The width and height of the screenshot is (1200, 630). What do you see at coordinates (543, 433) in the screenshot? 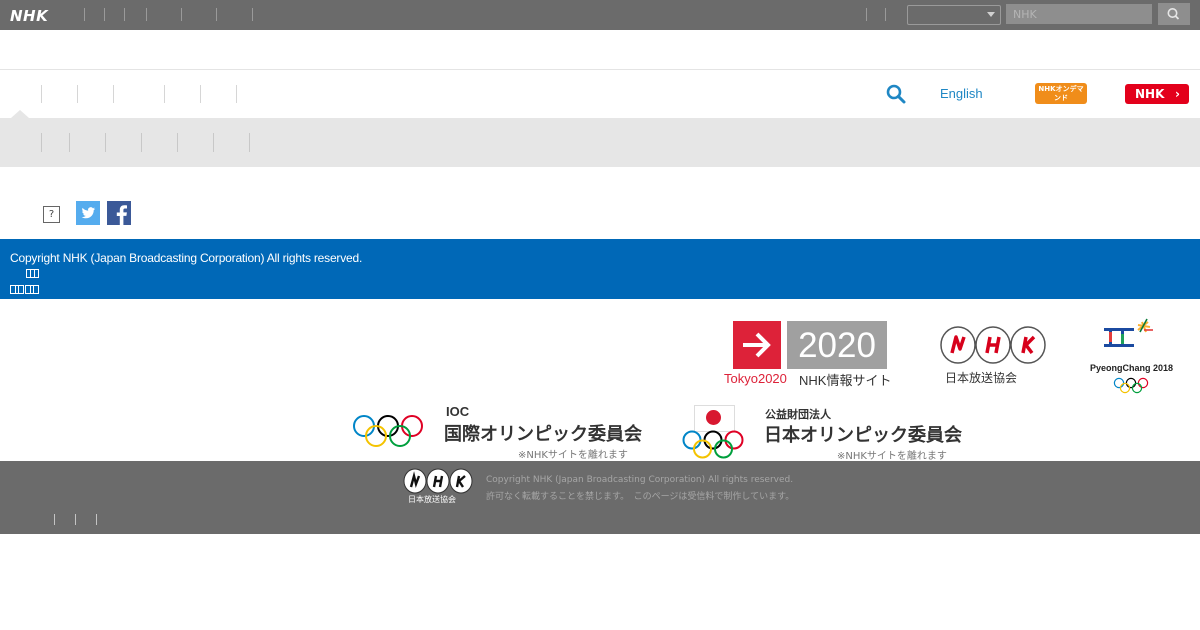
I see `ioc-name: 国際オリンピック委員会` at bounding box center [543, 433].